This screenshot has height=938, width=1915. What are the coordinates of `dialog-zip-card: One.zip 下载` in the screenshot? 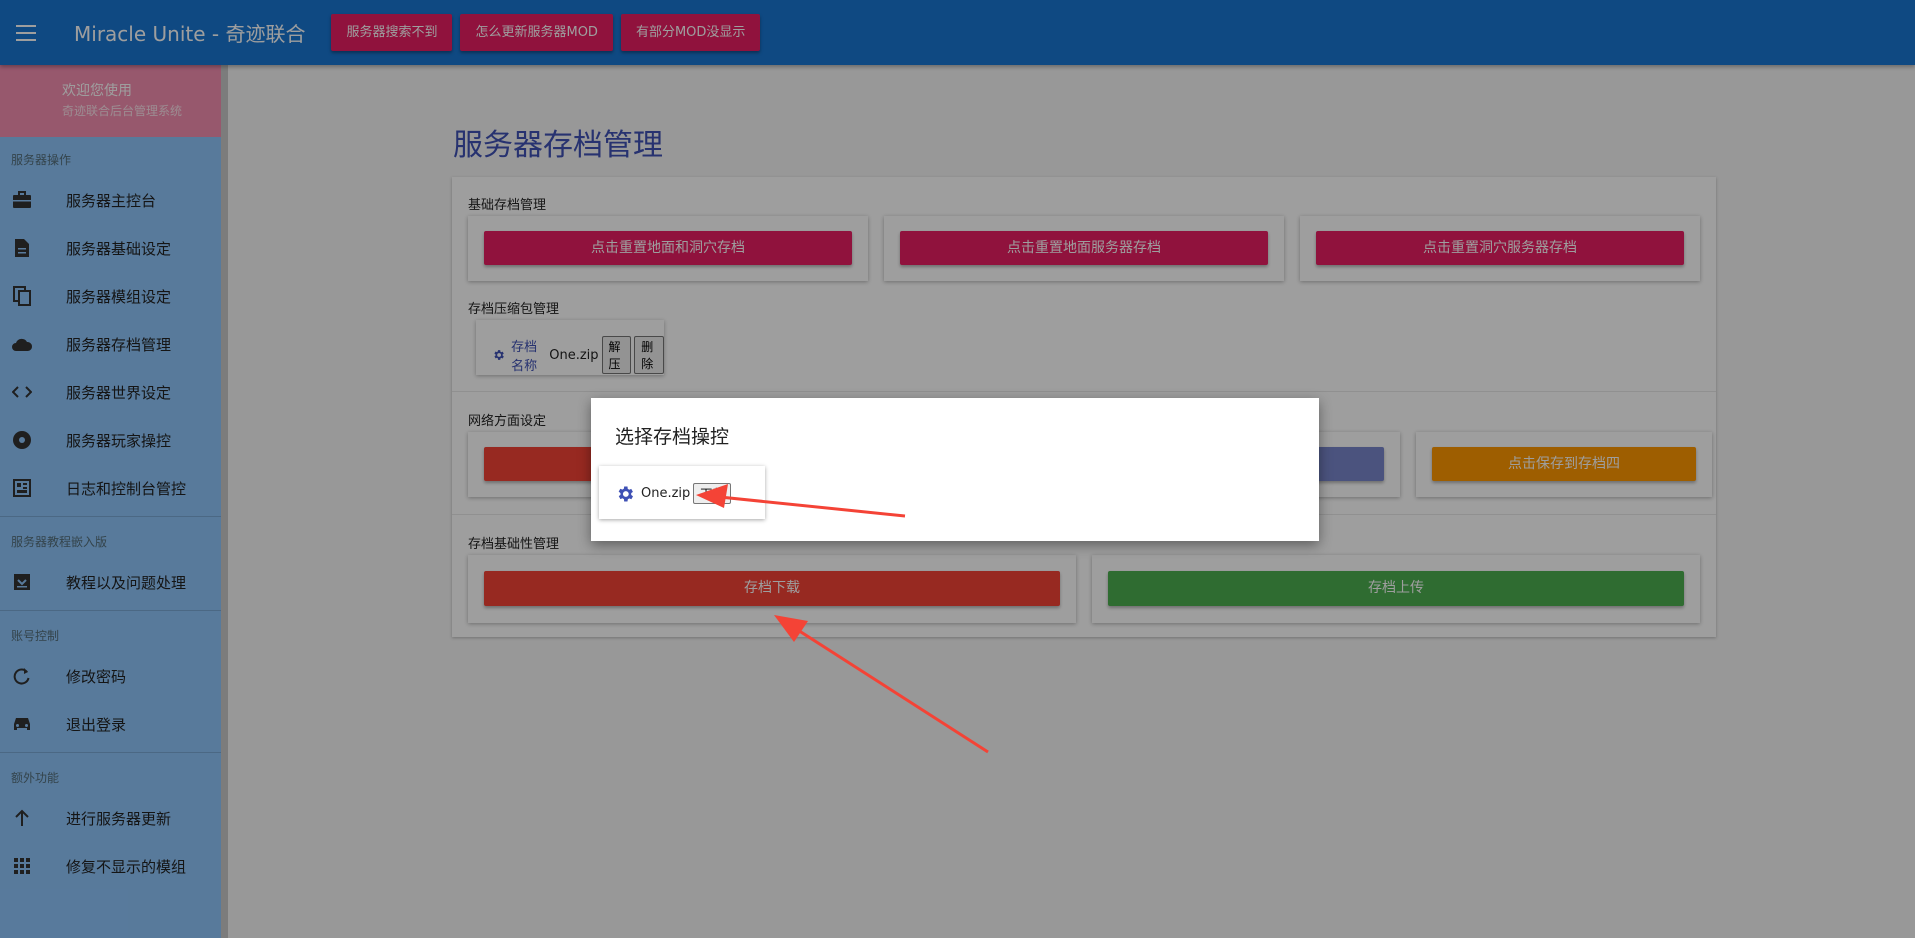 It's located at (682, 492).